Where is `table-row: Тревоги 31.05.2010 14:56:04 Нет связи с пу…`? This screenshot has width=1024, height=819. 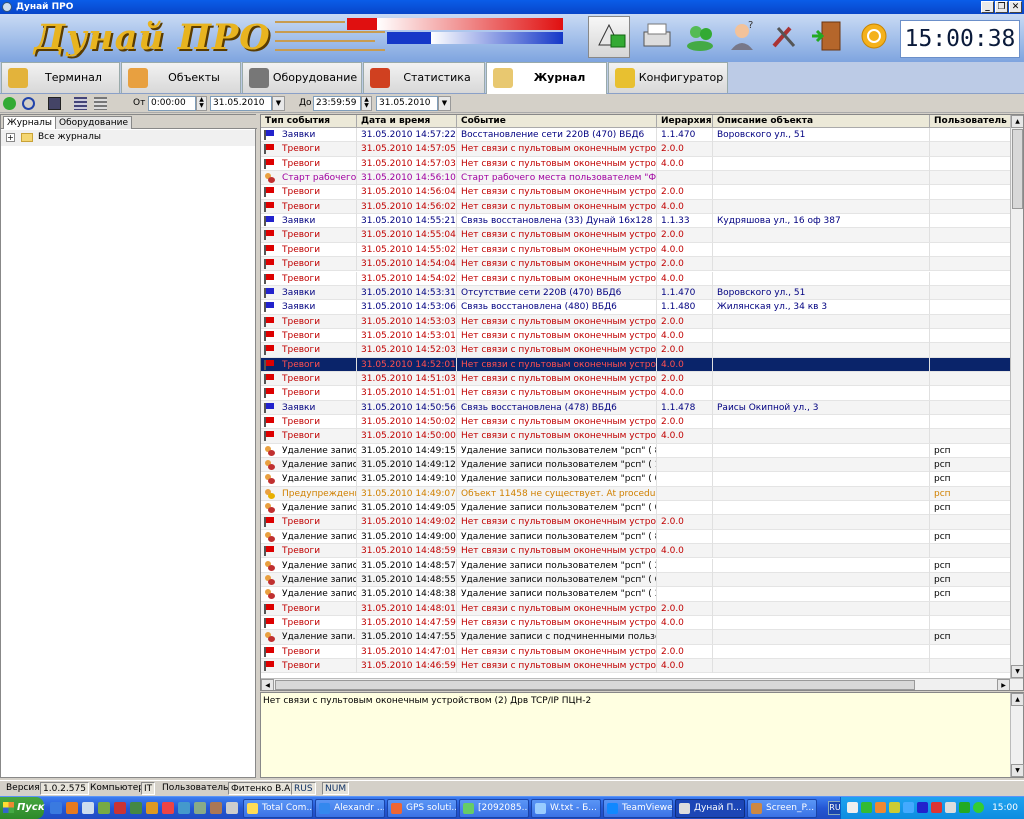 table-row: Тревоги 31.05.2010 14:56:04 Нет связи с пу… is located at coordinates (636, 192).